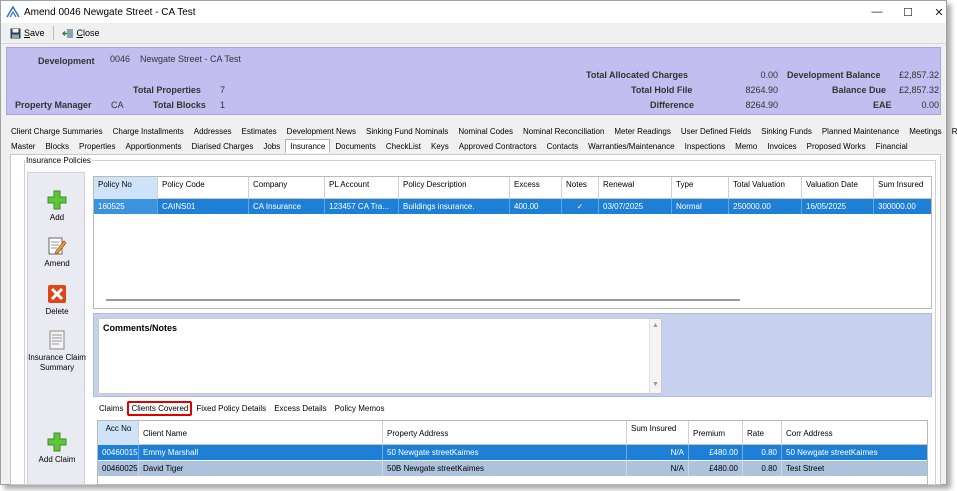 Image resolution: width=957 pixels, height=491 pixels. Describe the element at coordinates (97, 146) in the screenshot. I see `tab-properties: Properties` at that location.